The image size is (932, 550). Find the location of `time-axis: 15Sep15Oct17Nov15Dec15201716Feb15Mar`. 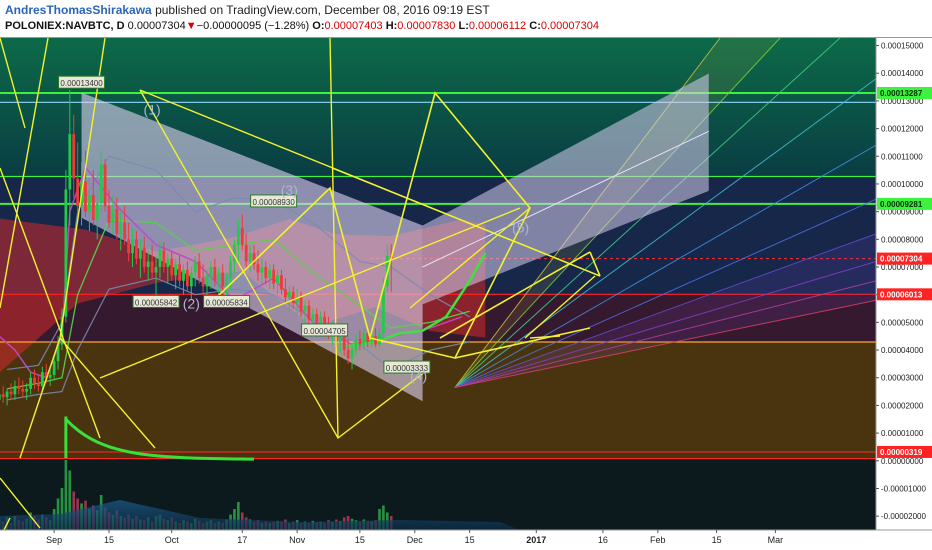

time-axis: 15Sep15Oct17Nov15Dec15201716Feb15Mar is located at coordinates (466, 539).